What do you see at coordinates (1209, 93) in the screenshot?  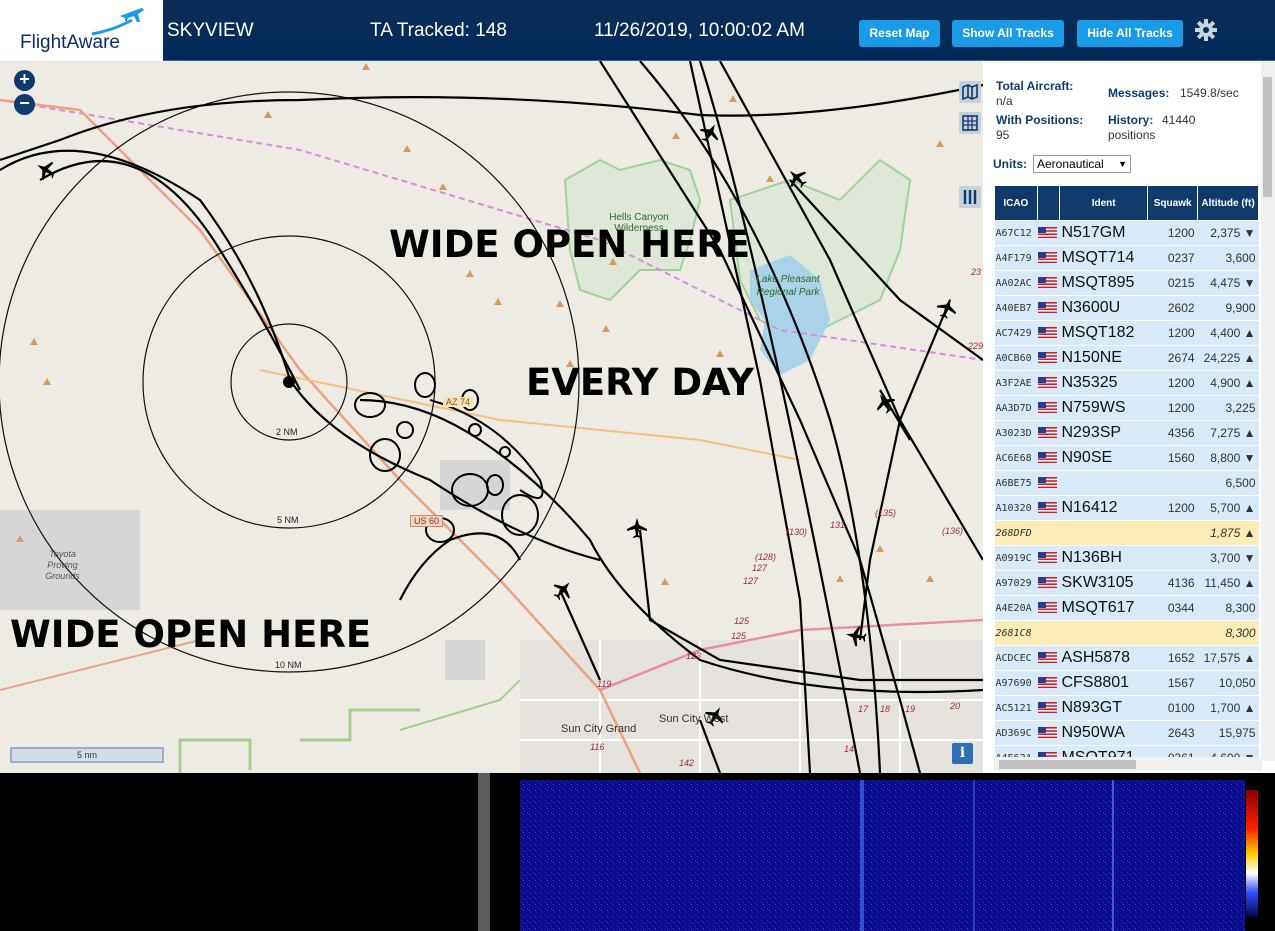 I see `messages-value: 1549.8/sec` at bounding box center [1209, 93].